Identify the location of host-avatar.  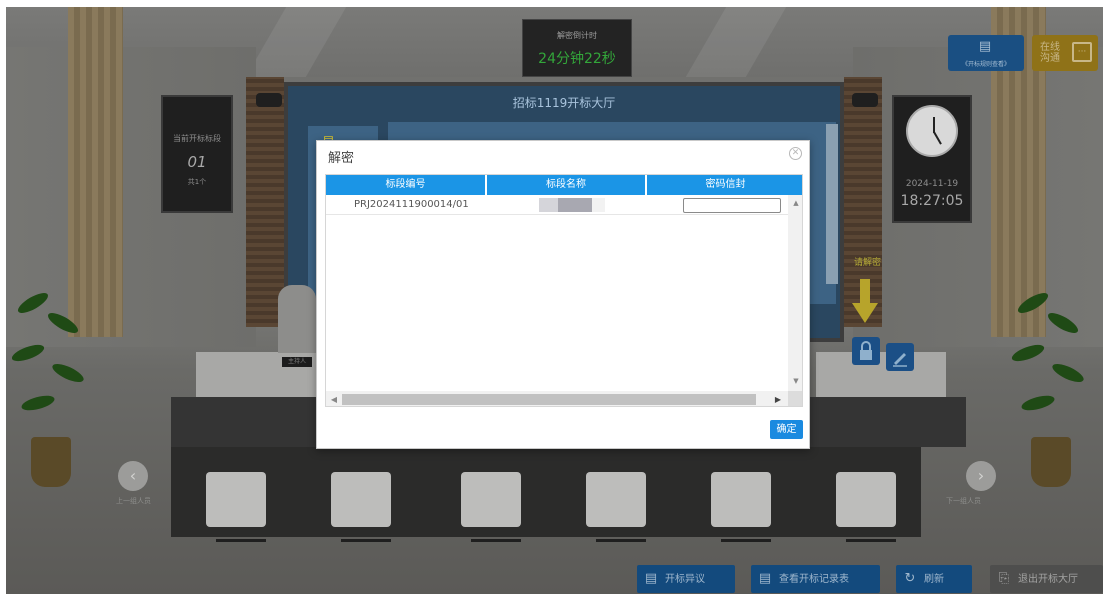
(297, 319).